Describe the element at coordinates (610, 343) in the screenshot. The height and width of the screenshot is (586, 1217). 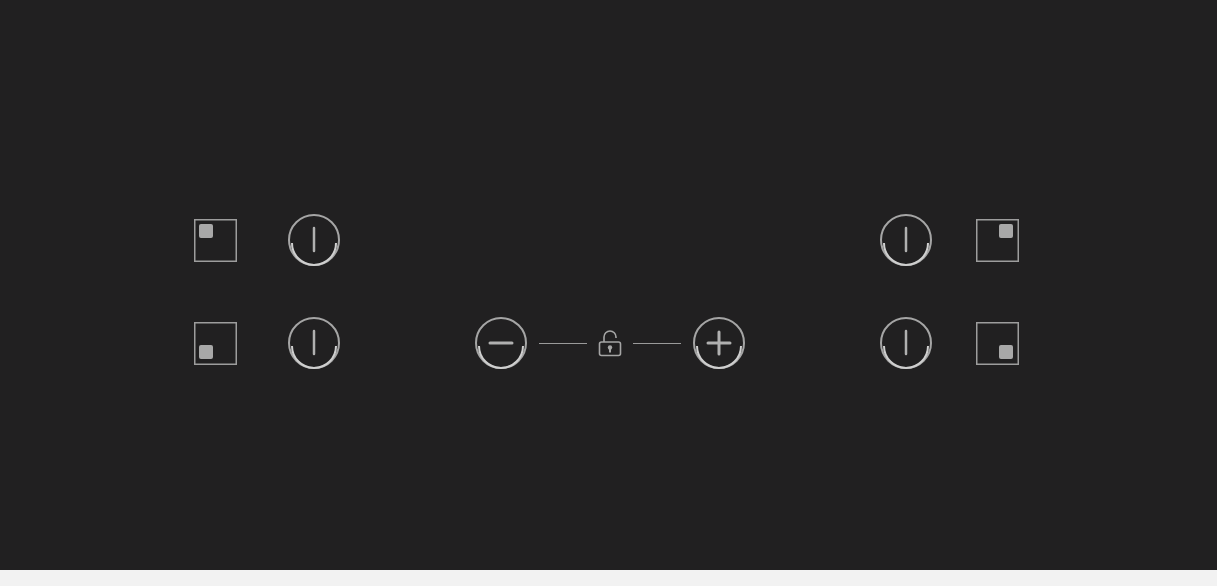
I see `unlocked-padlock-icon` at that location.